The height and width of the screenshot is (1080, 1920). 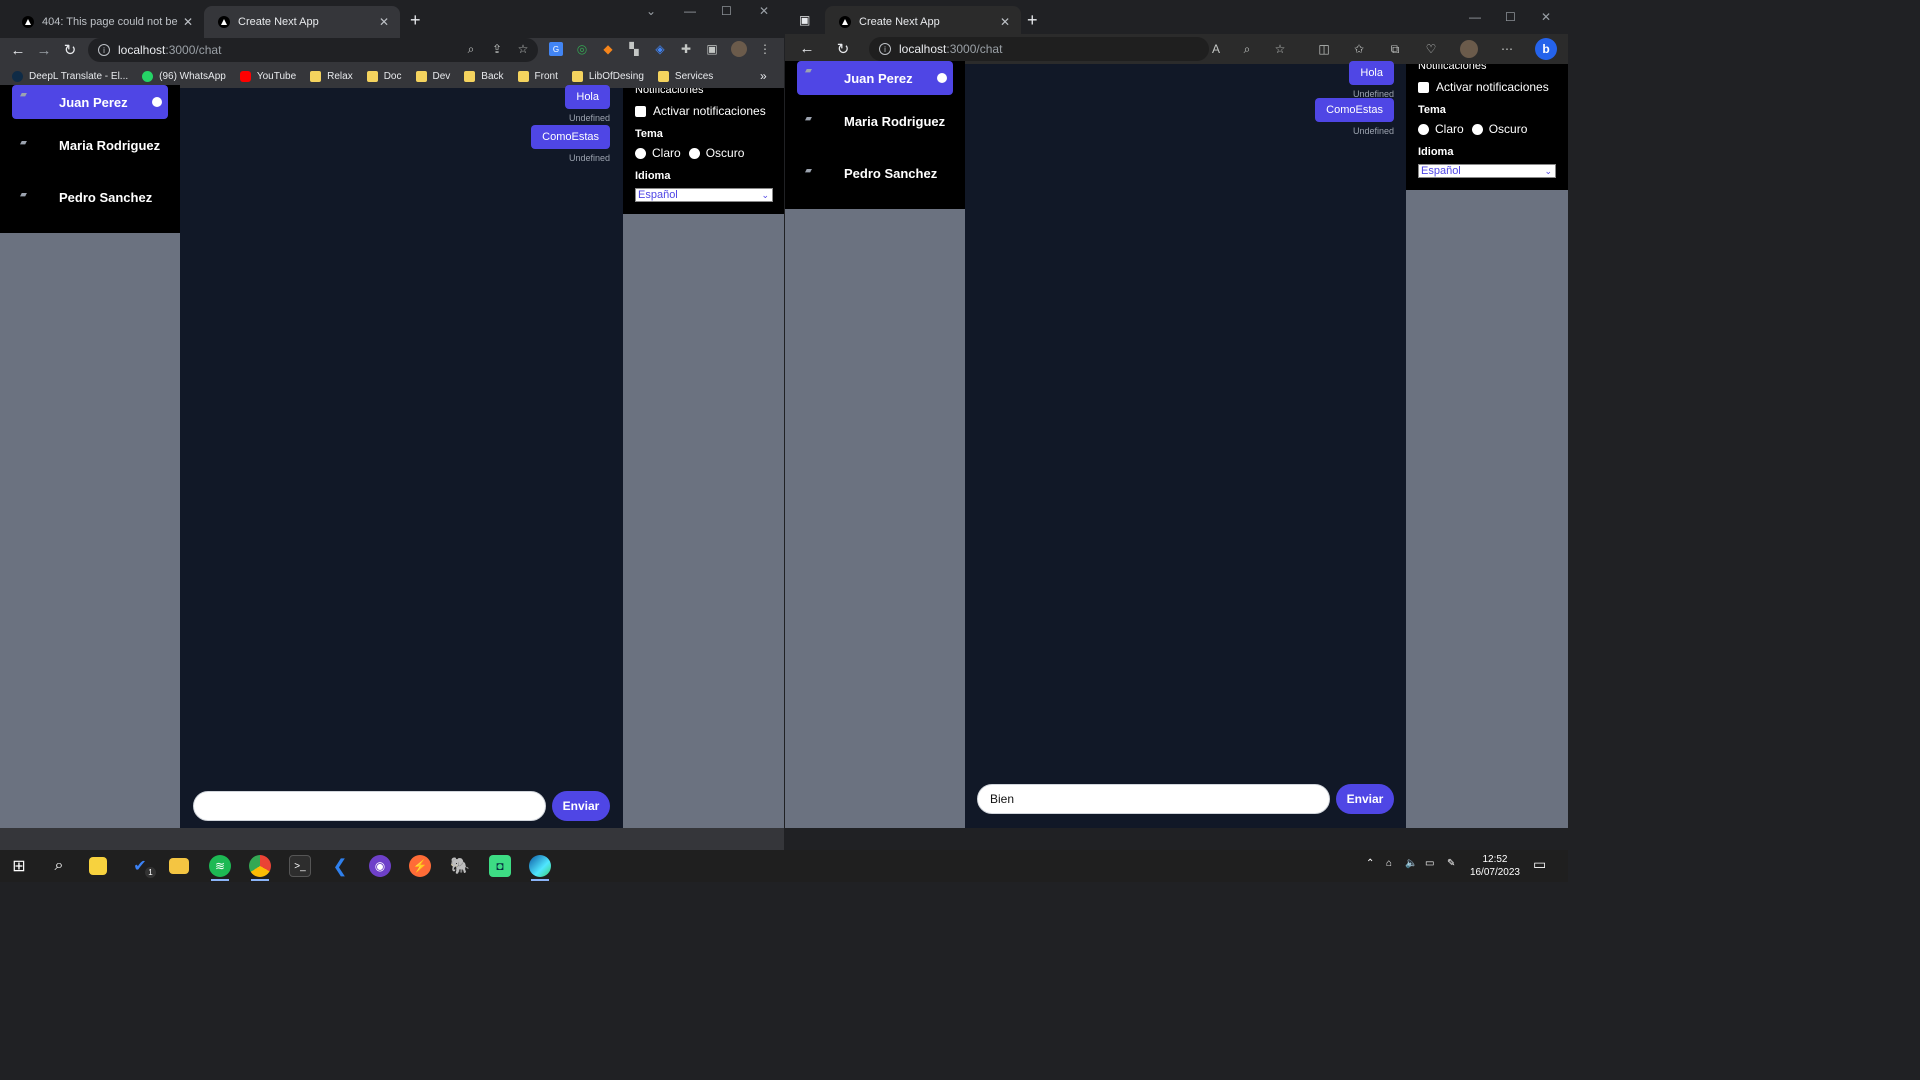 I want to click on chrome-menu-icon: ⋮, so click(x=765, y=49).